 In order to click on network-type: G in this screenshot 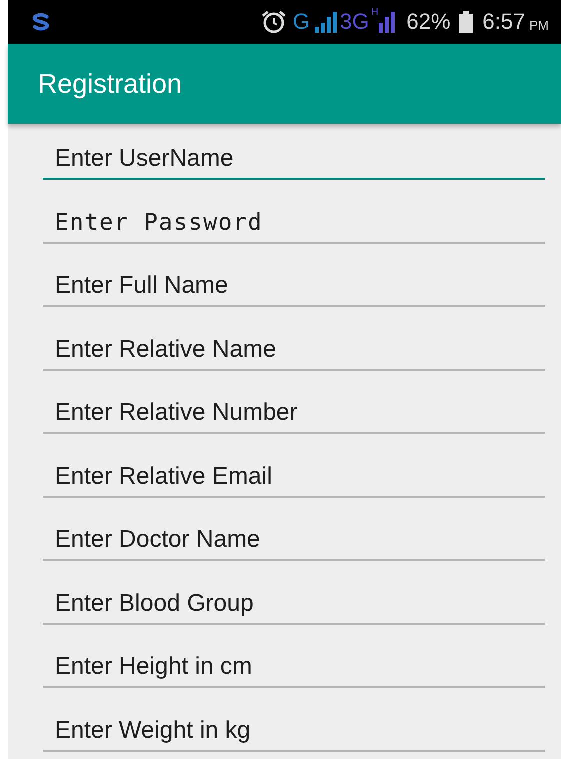, I will do `click(301, 22)`.